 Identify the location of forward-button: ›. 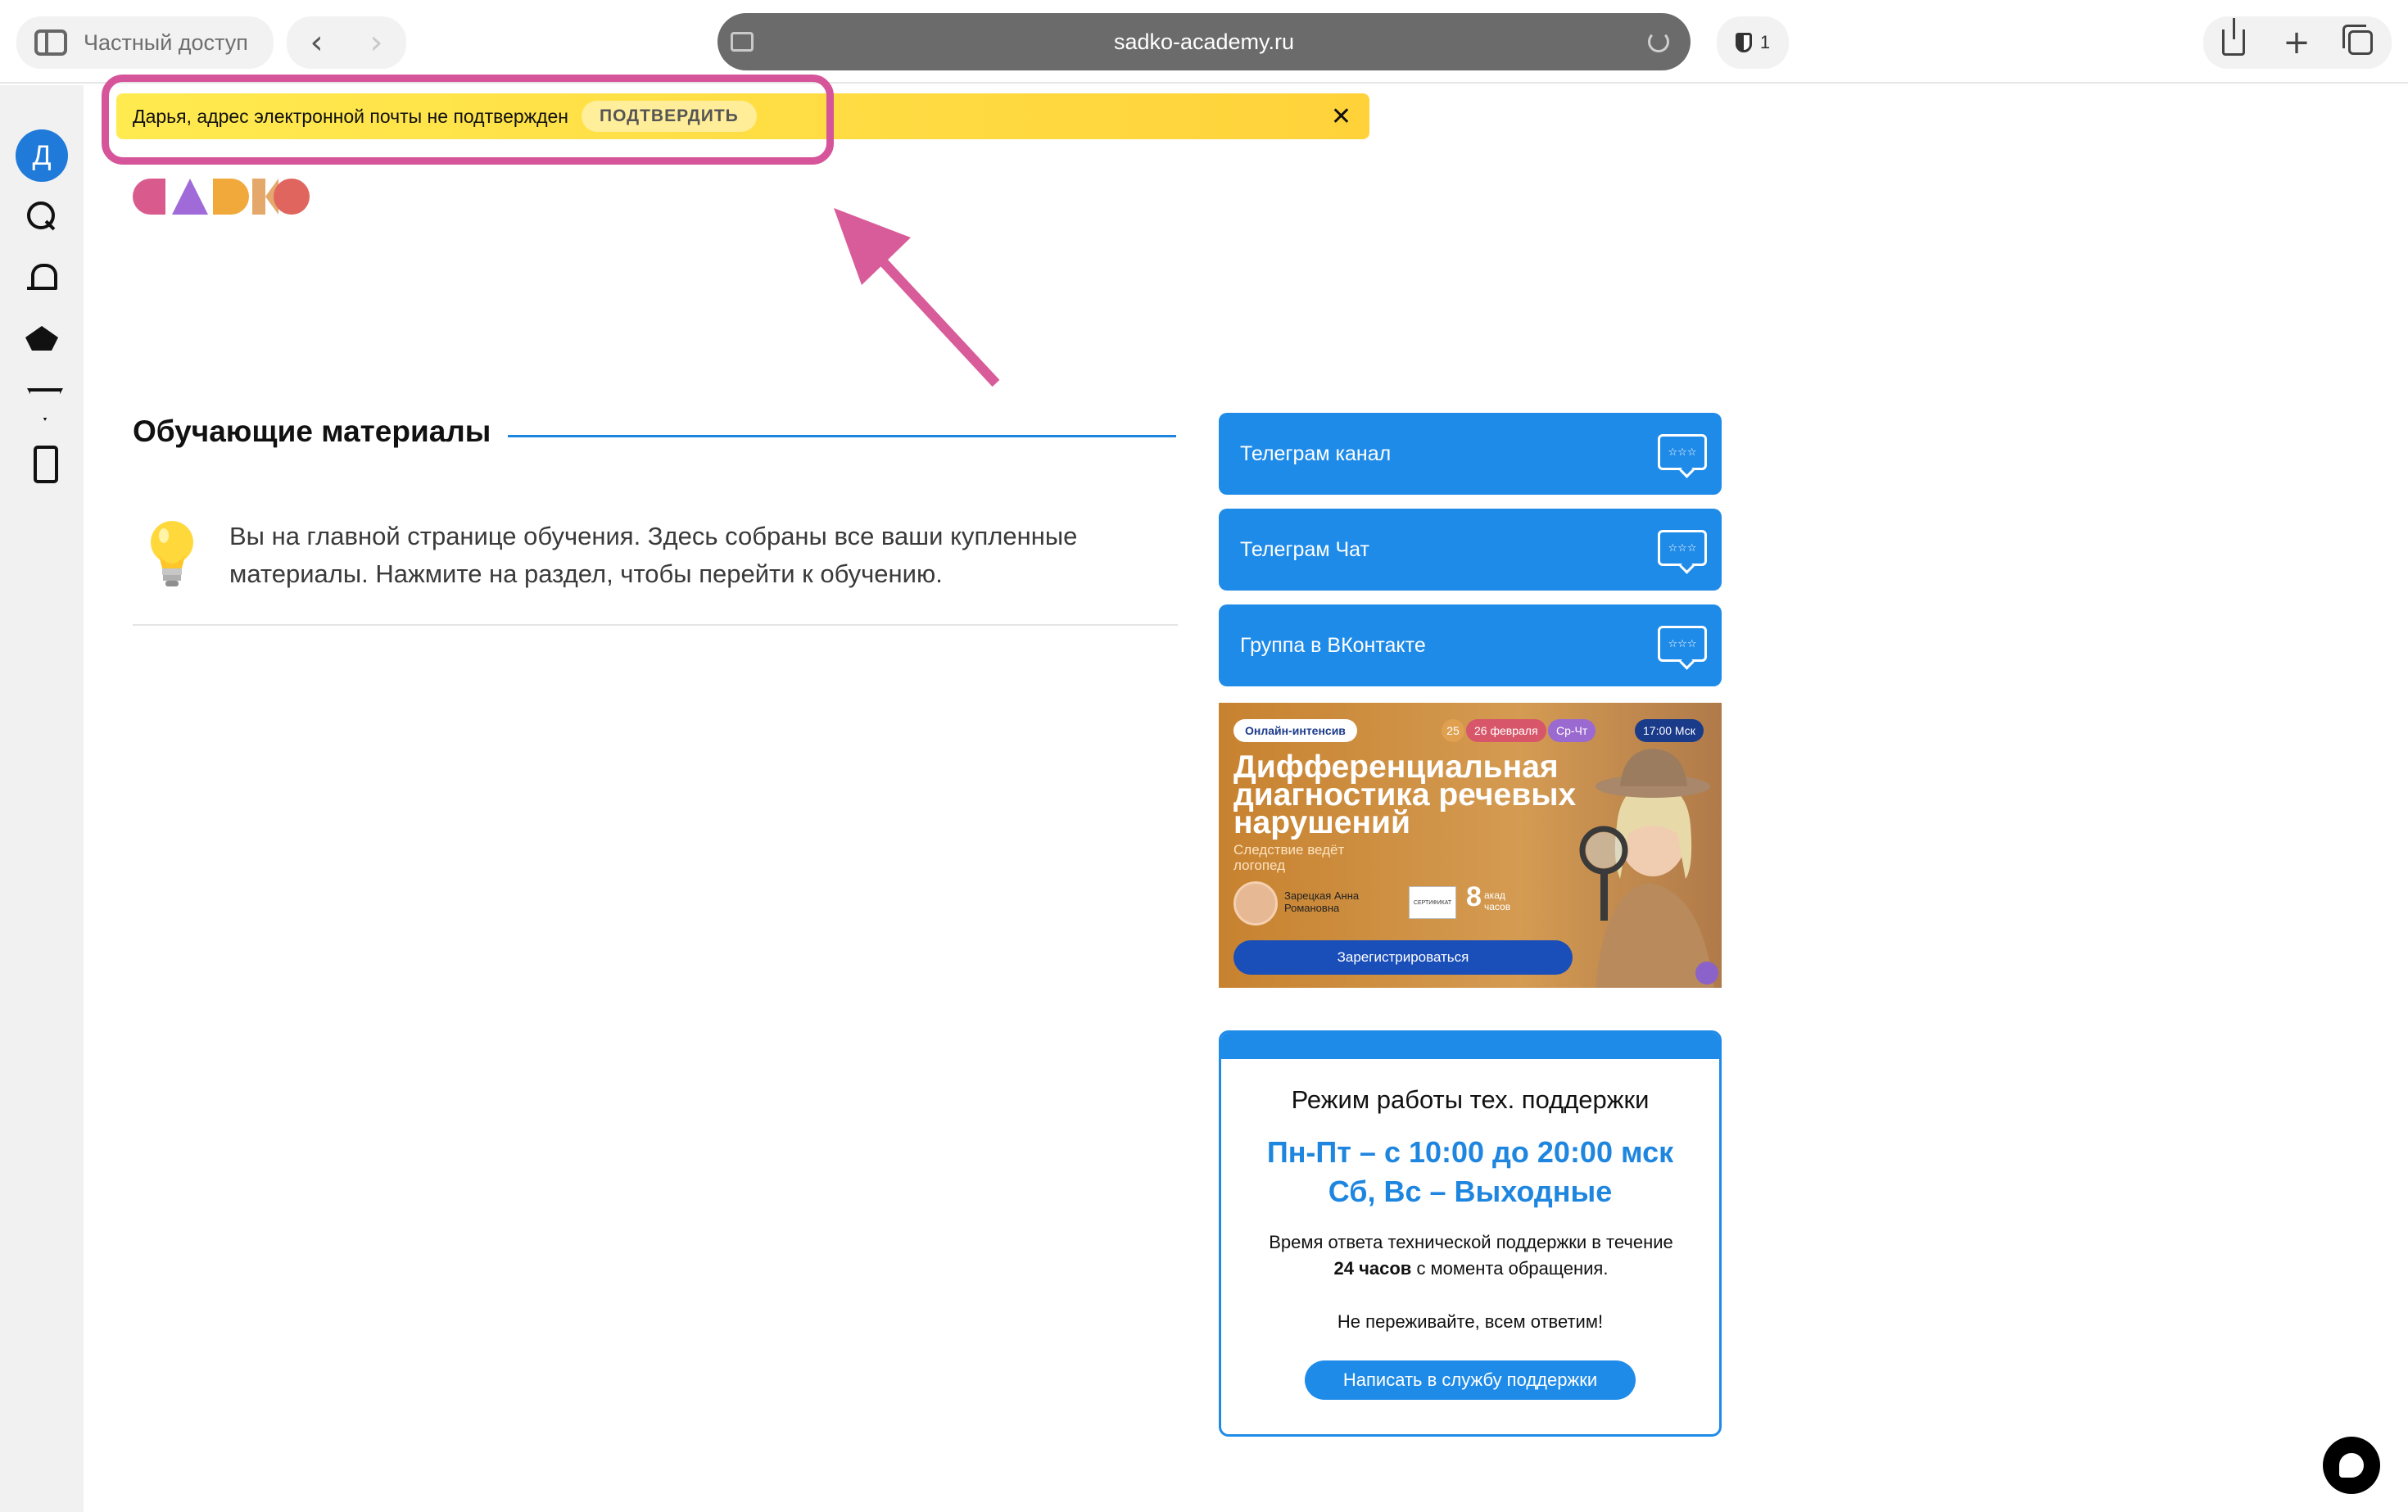
(376, 42).